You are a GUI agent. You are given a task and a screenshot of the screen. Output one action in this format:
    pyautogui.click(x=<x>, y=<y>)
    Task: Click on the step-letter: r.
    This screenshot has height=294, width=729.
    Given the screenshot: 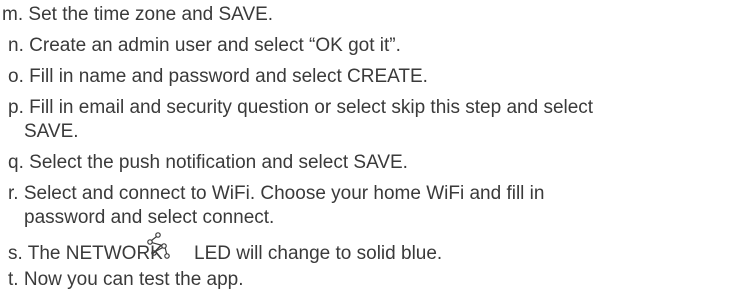 What is the action you would take?
    pyautogui.click(x=13, y=193)
    